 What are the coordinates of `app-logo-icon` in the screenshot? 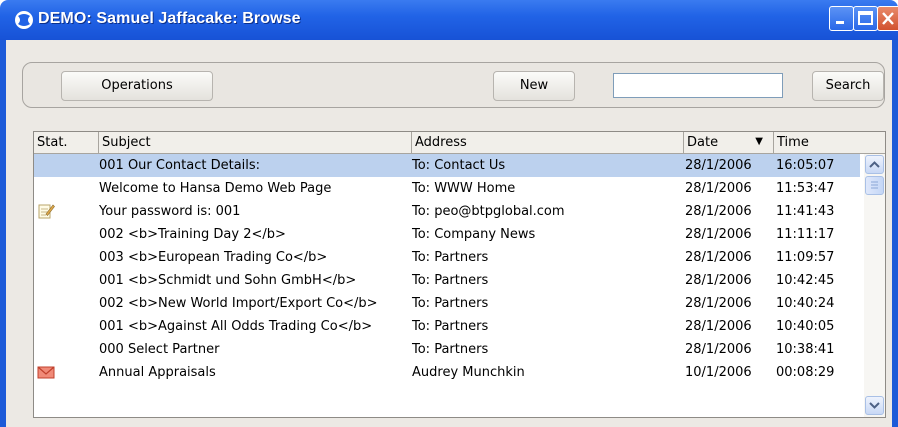 It's located at (24, 20).